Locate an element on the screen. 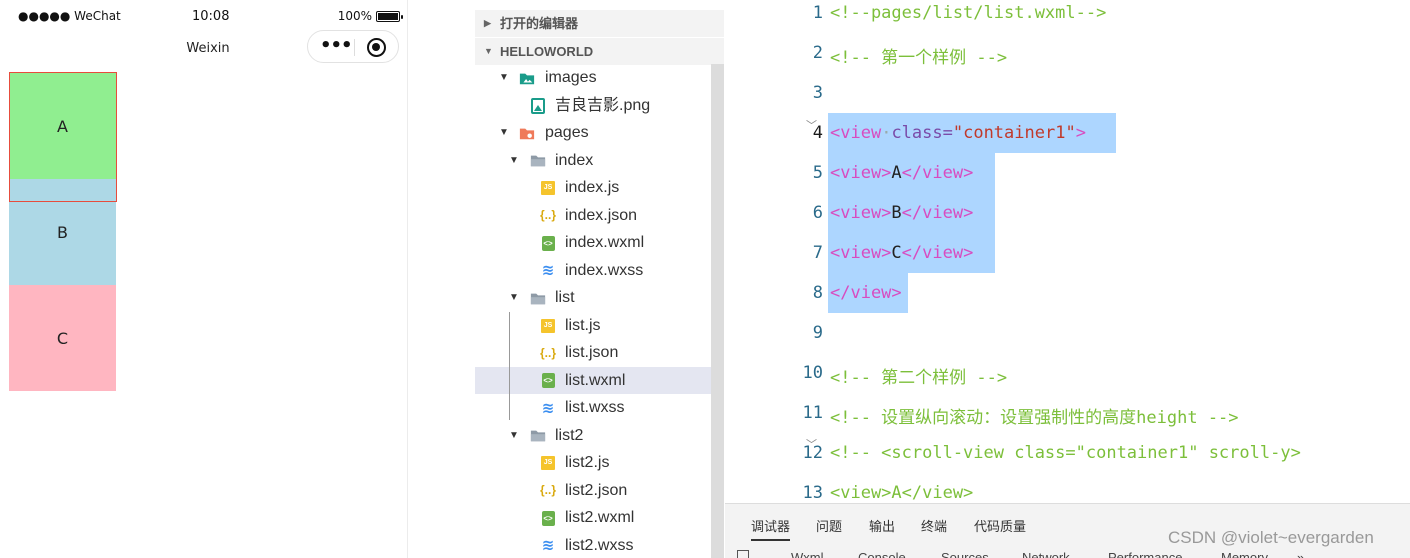 The width and height of the screenshot is (1410, 558). subtab-console: Console is located at coordinates (882, 554).